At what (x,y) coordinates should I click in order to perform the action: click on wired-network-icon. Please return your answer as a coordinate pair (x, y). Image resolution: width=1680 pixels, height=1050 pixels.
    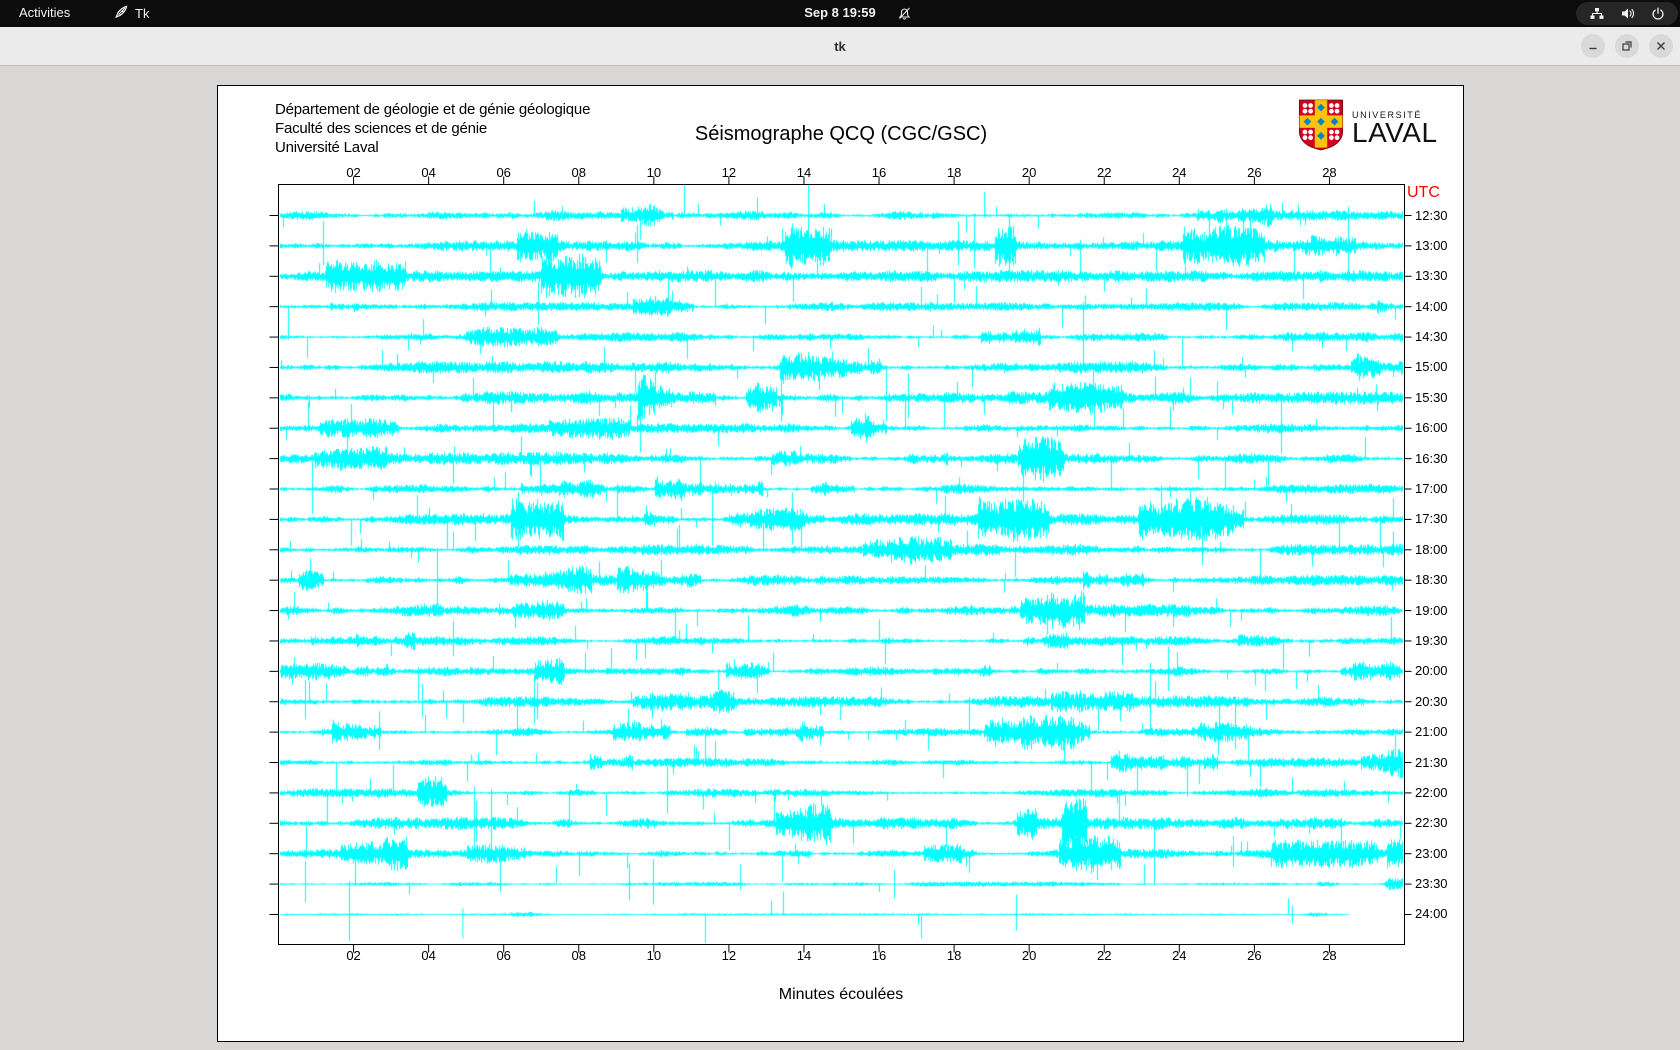
    Looking at the image, I should click on (1597, 13).